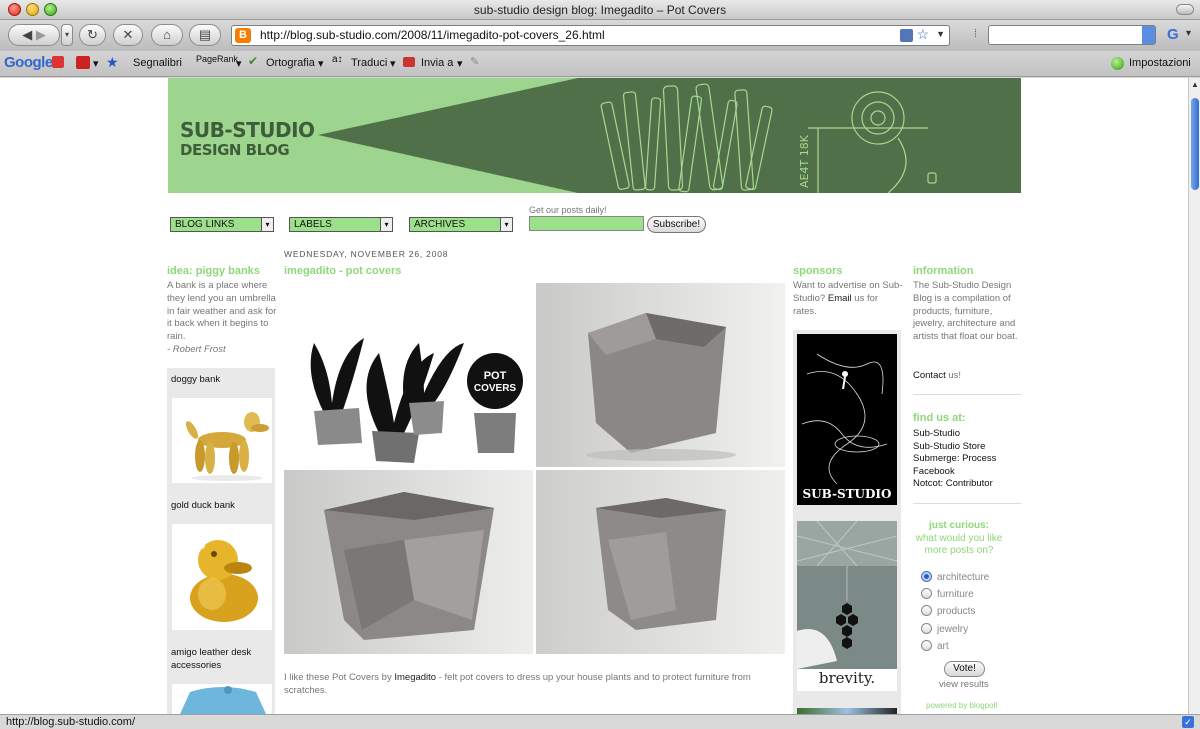 Image resolution: width=1200 pixels, height=729 pixels. What do you see at coordinates (157, 63) in the screenshot?
I see `bookmarks-menu: Segnalibri` at bounding box center [157, 63].